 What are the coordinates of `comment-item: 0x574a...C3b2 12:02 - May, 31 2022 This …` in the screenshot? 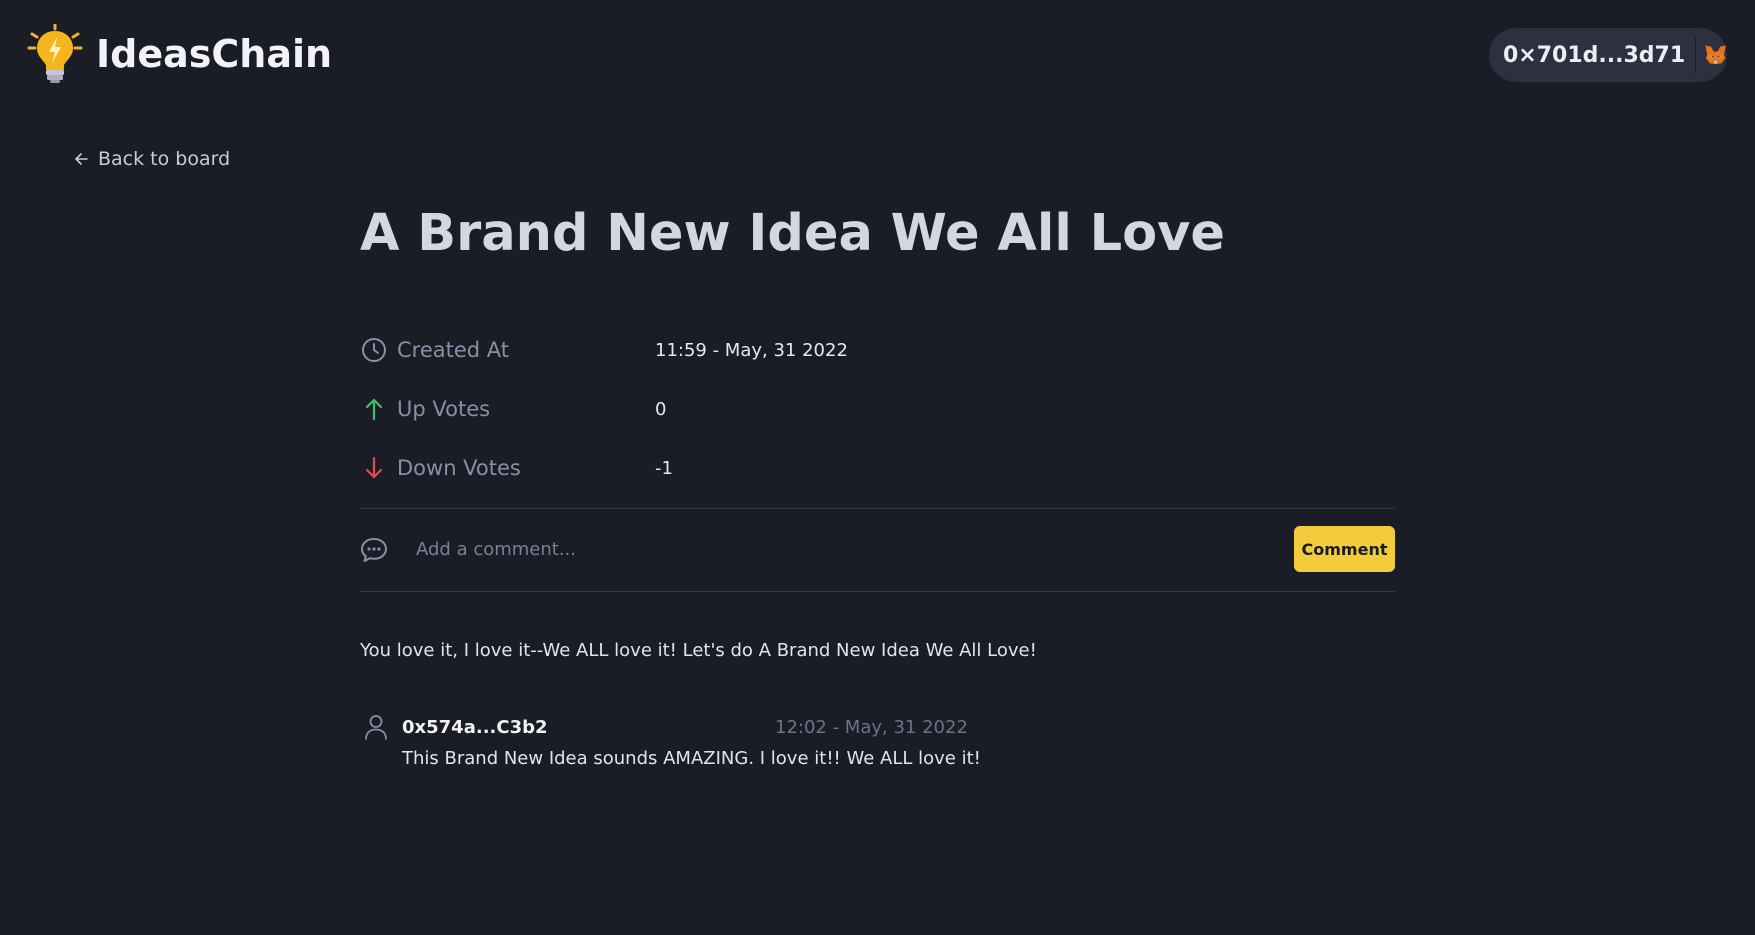 It's located at (670, 742).